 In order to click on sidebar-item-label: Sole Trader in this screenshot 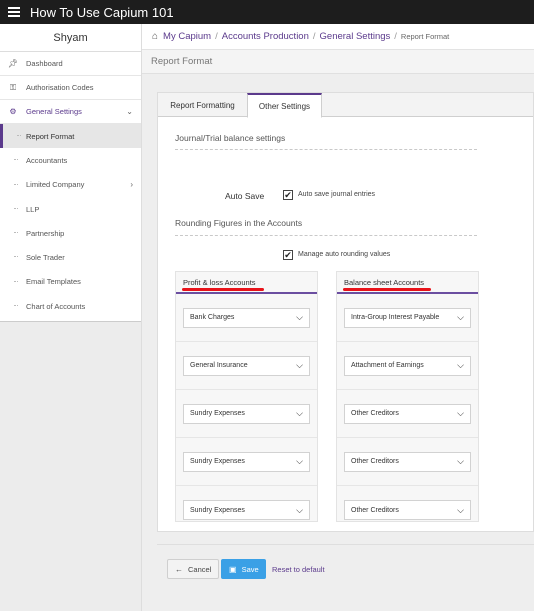, I will do `click(45, 258)`.